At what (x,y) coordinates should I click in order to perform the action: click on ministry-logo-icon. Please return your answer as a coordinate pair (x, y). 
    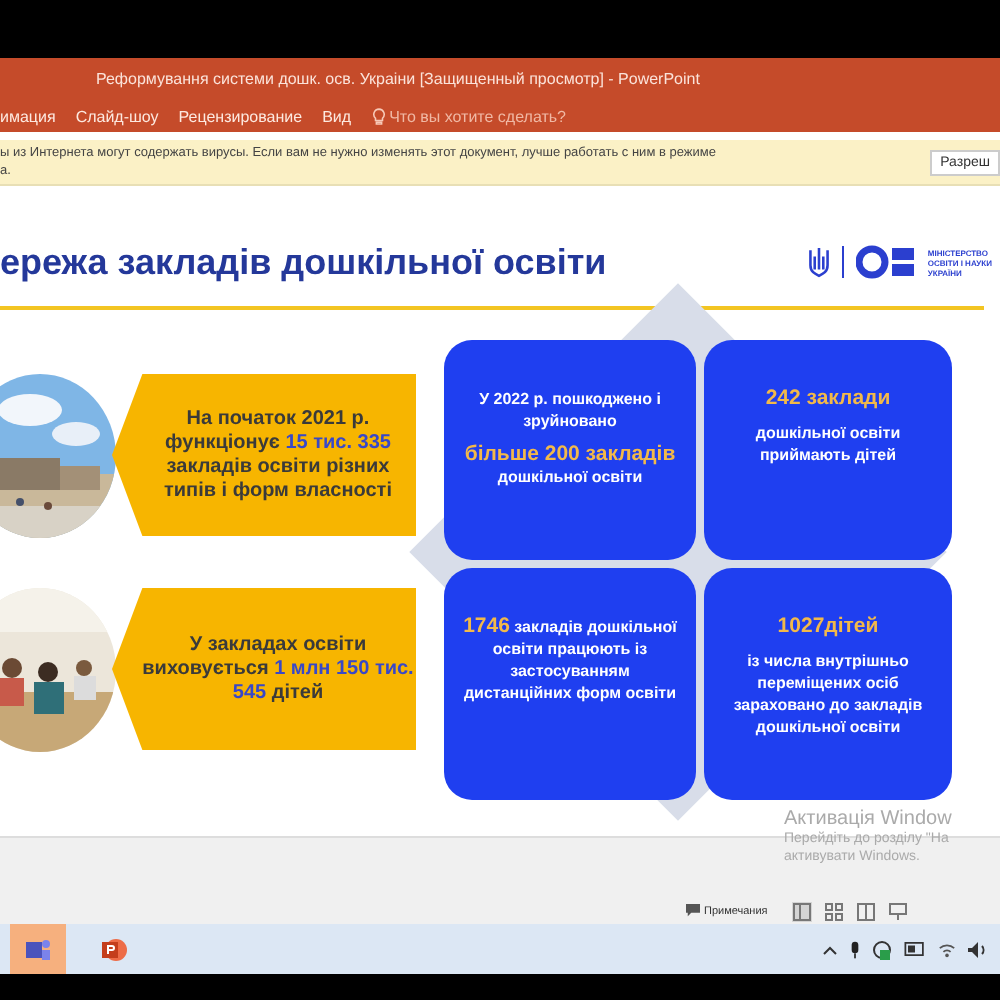
    Looking at the image, I should click on (885, 262).